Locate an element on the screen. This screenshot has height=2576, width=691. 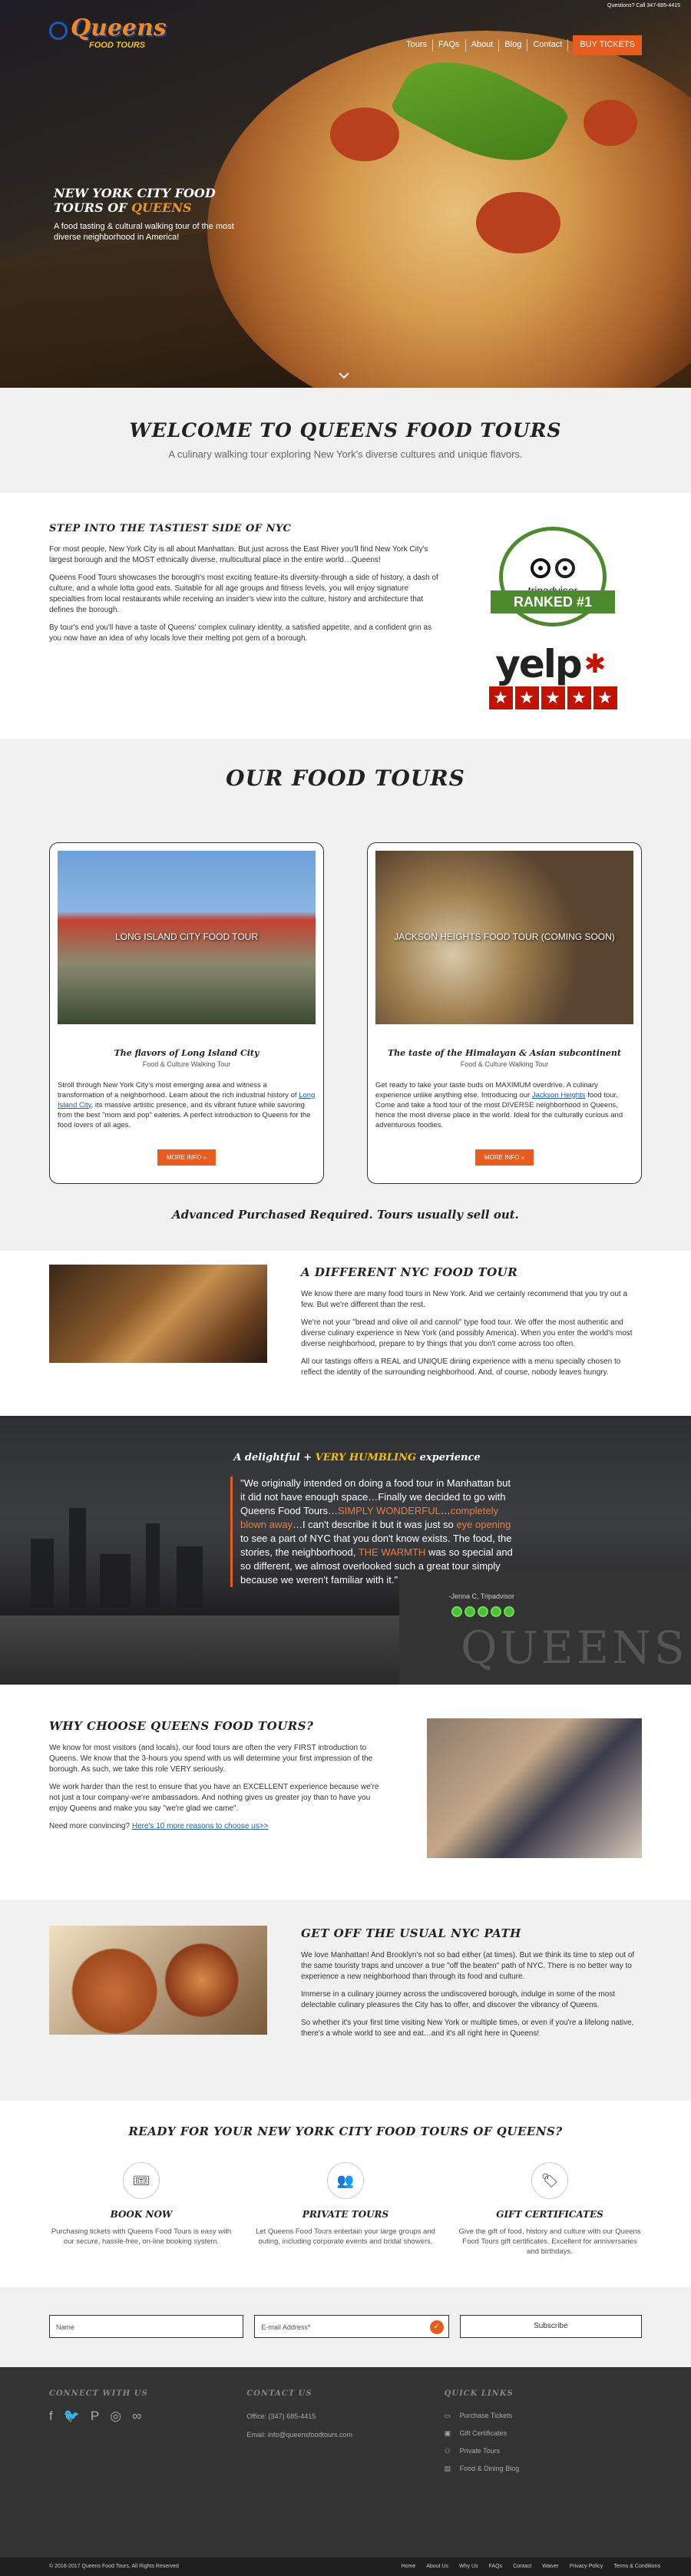
feature-title: PRIVATE TOURS is located at coordinates (345, 2215).